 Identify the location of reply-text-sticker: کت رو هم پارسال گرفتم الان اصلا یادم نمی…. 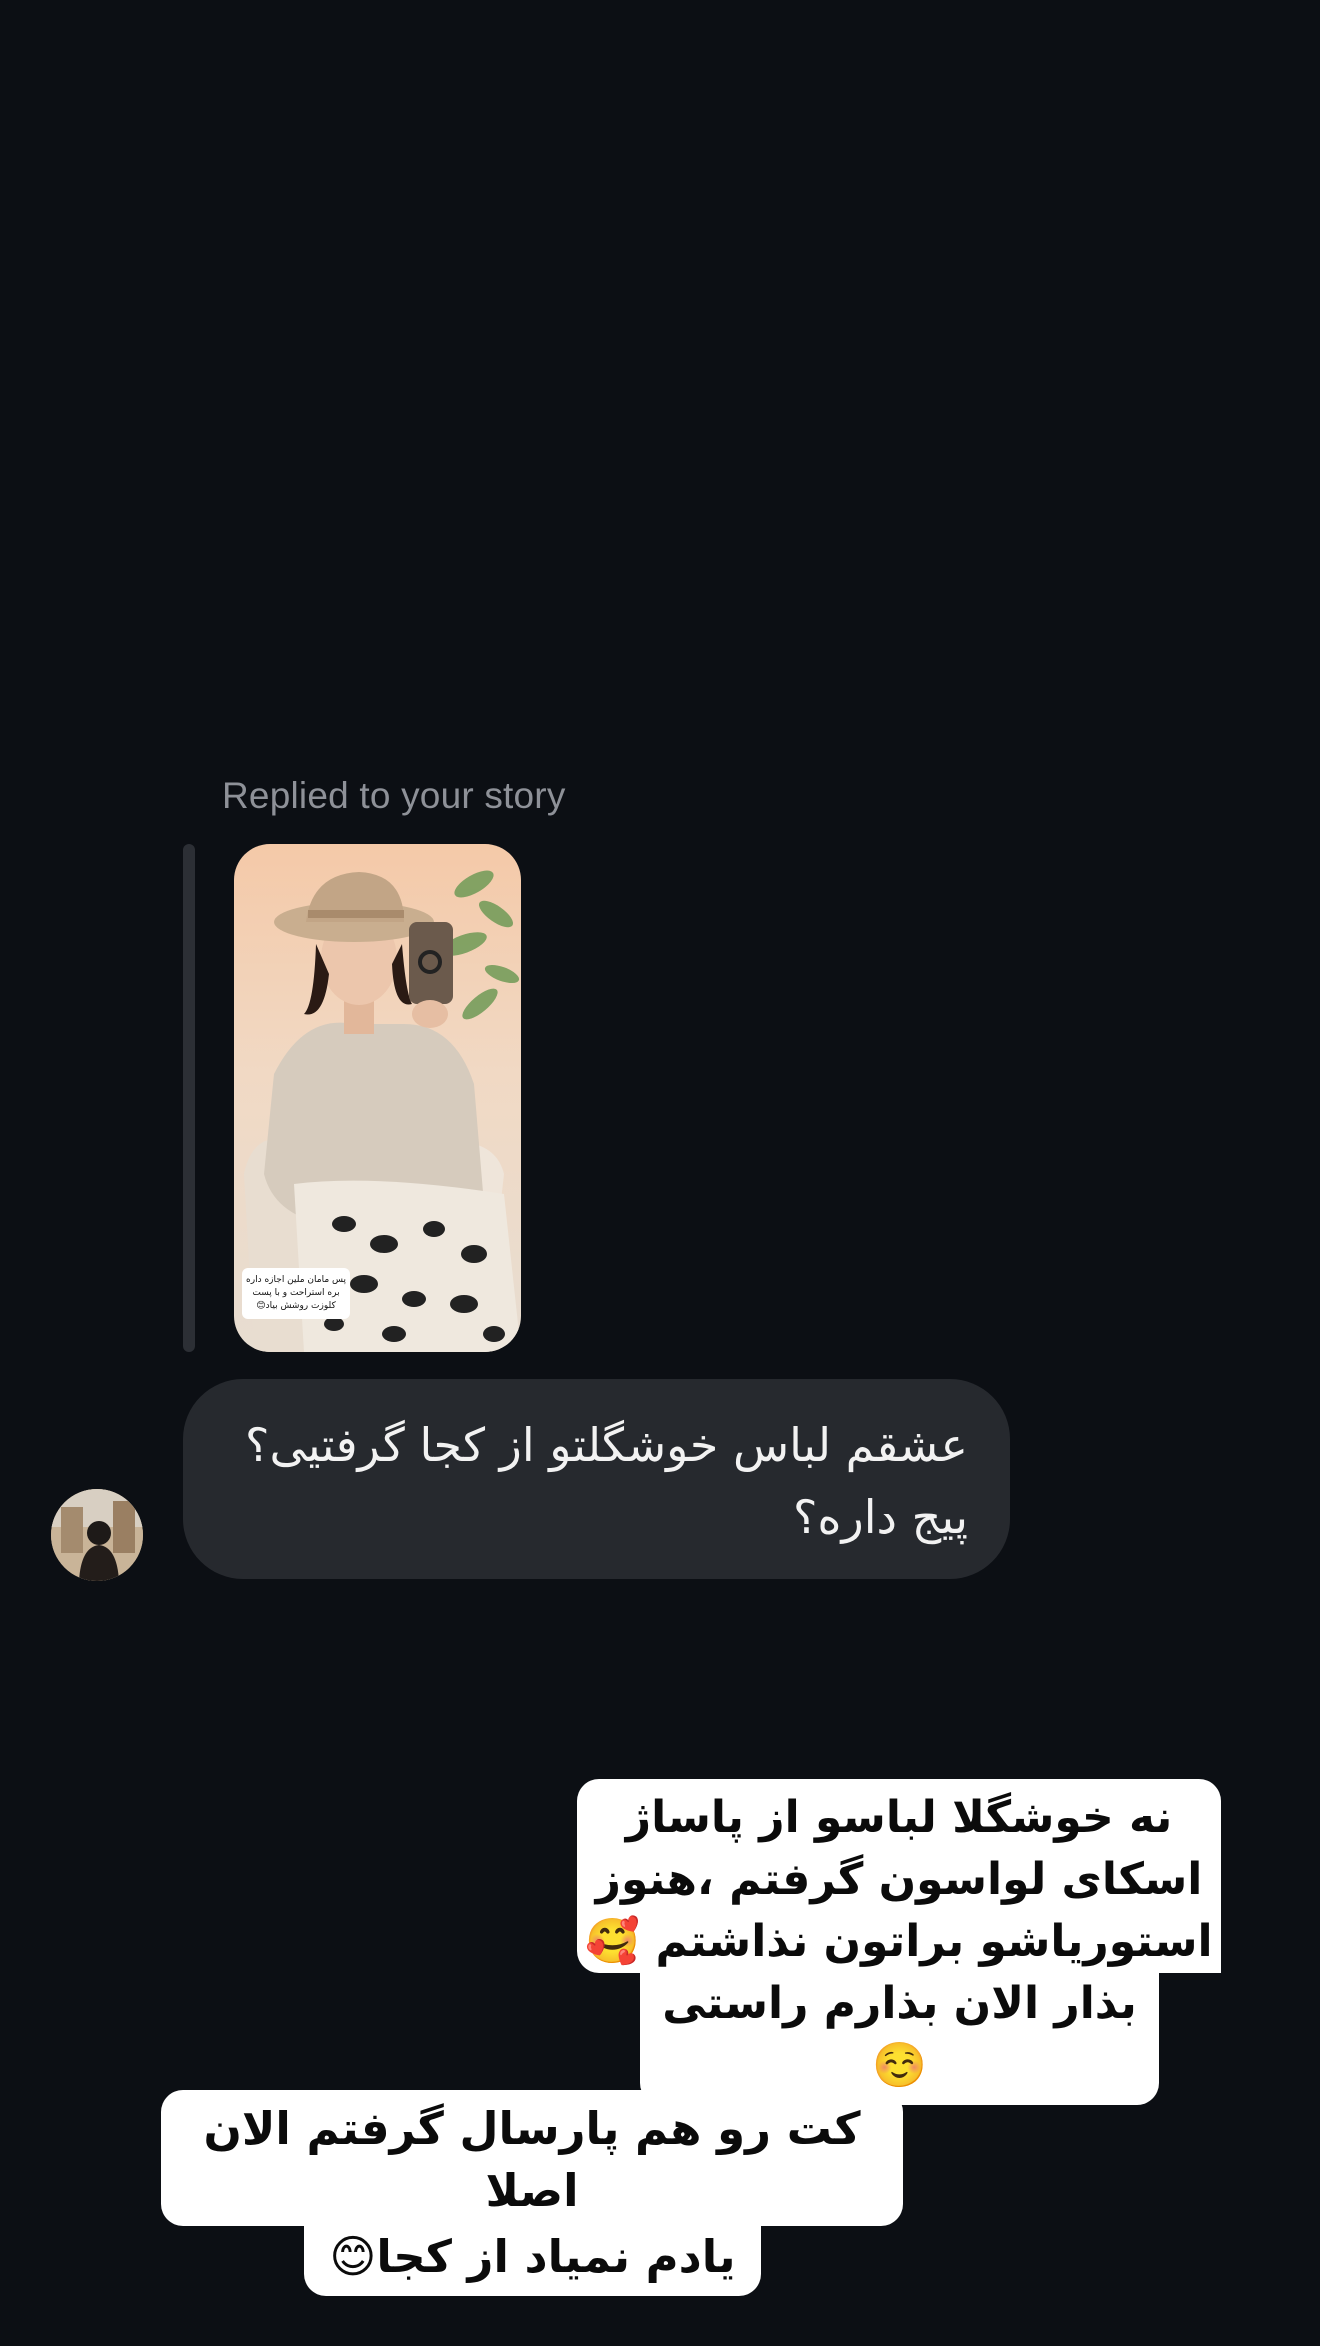
(532, 2193).